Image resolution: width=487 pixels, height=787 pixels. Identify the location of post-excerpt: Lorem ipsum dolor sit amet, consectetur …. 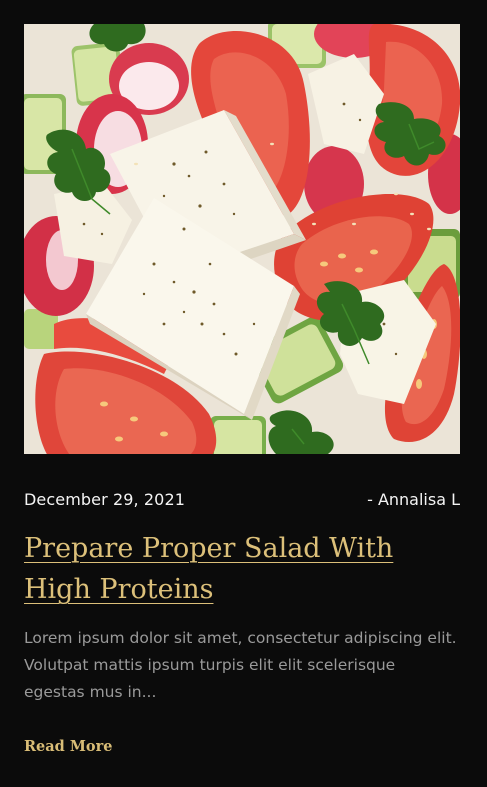
(240, 665).